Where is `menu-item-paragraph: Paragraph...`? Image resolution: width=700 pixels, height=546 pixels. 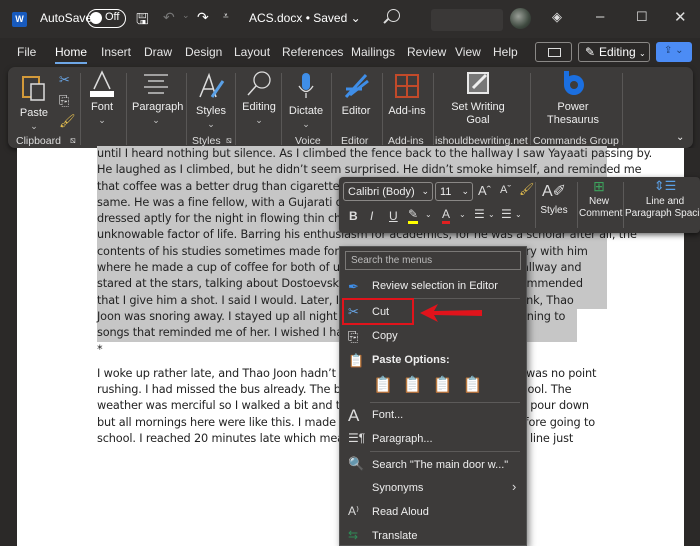
menu-item-paragraph: Paragraph... is located at coordinates (402, 439).